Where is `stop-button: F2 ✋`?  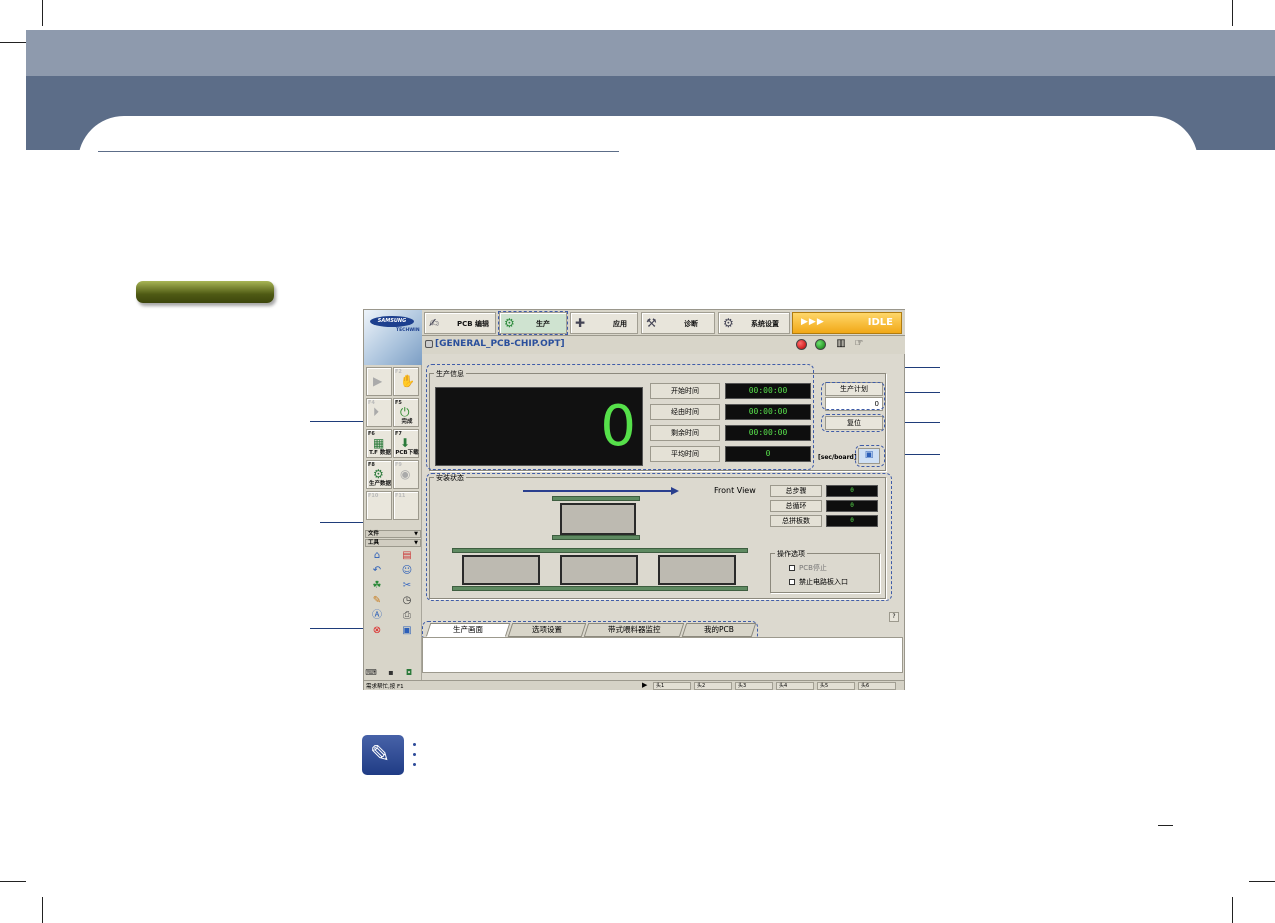
stop-button: F2 ✋ is located at coordinates (406, 381).